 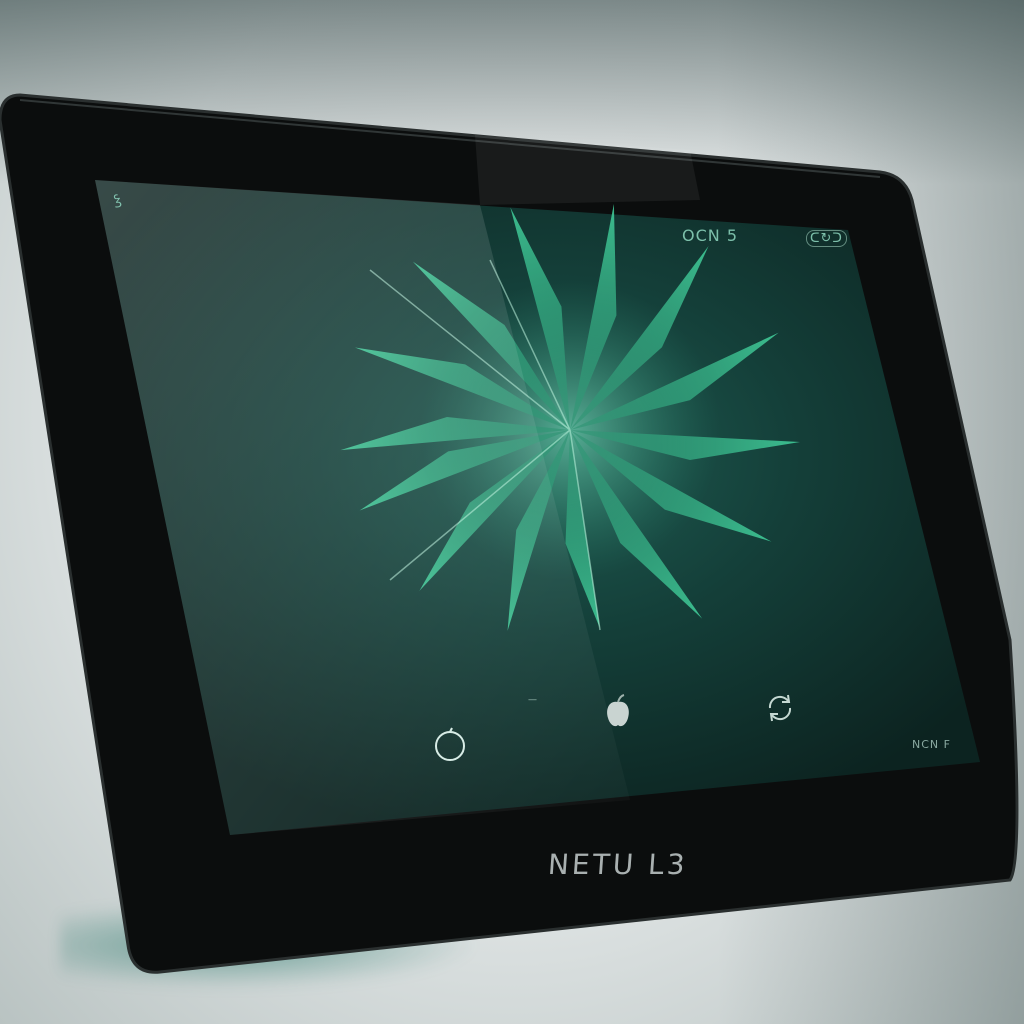 I want to click on screen-footer-text: NCN F, so click(x=931, y=744).